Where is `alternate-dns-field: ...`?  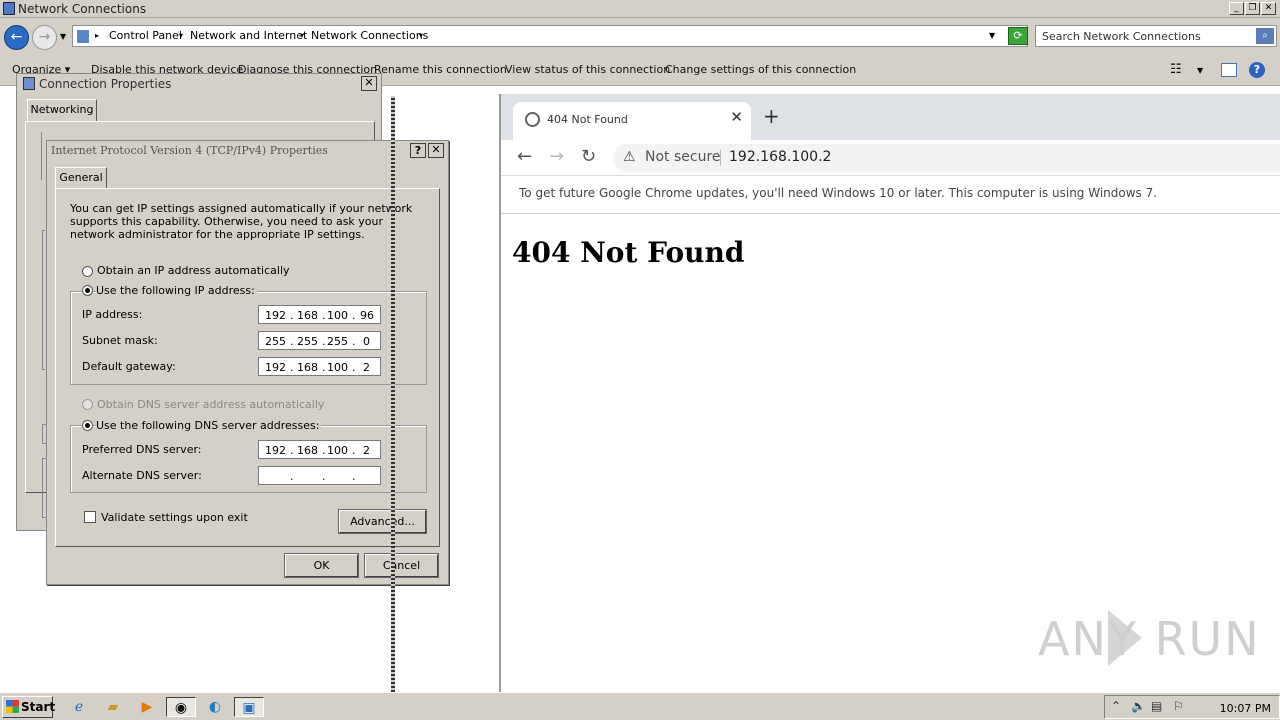
alternate-dns-field: ... is located at coordinates (319, 475).